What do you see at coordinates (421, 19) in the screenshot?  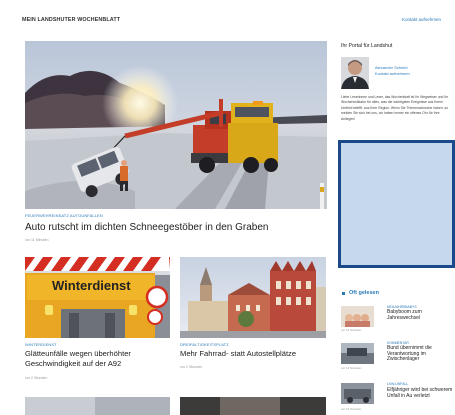 I see `contact-link: Kontakt aufnehmen` at bounding box center [421, 19].